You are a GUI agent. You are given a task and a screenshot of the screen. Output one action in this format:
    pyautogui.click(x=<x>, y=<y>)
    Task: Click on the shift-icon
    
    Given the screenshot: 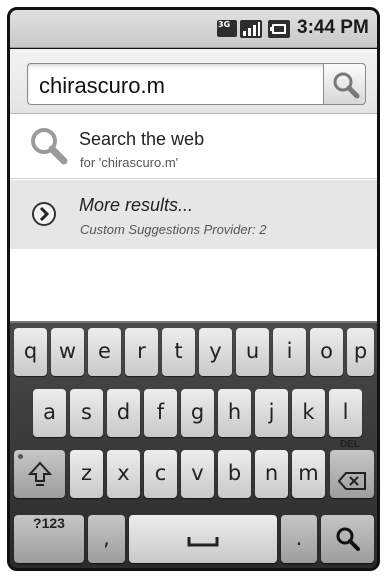 What is the action you would take?
    pyautogui.click(x=40, y=473)
    